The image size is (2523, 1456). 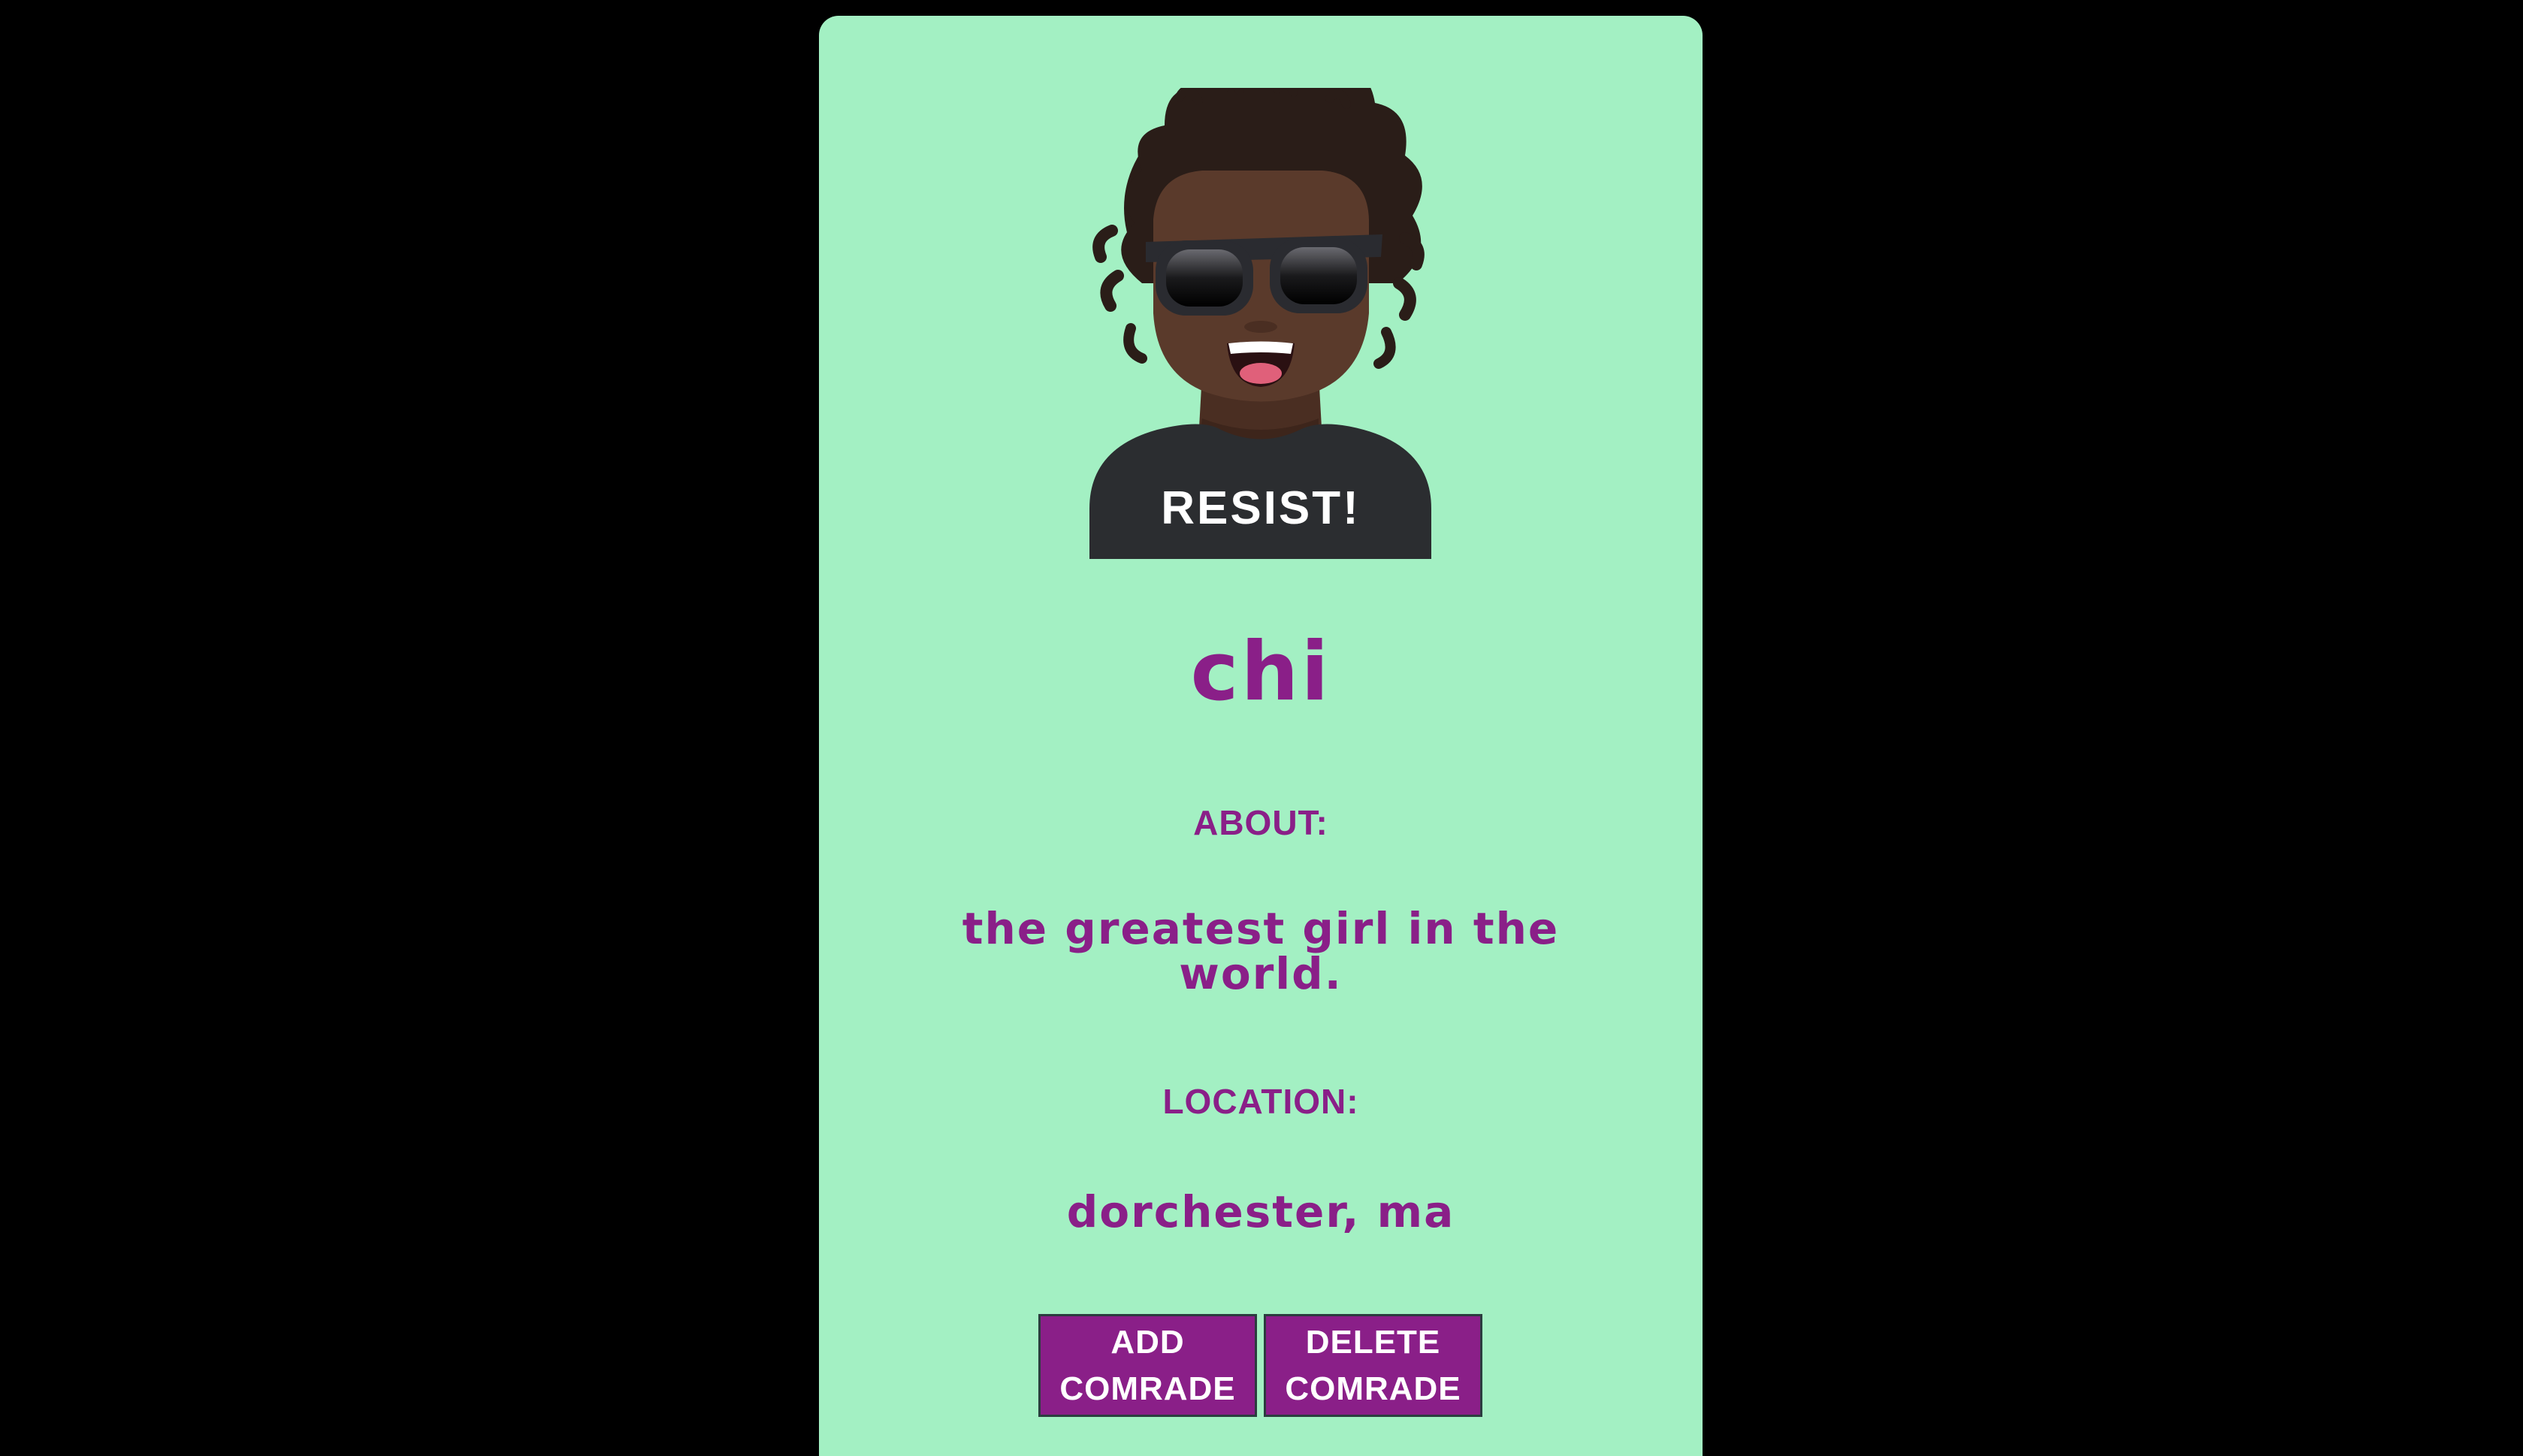 What do you see at coordinates (1373, 1365) in the screenshot?
I see `delete-comrade-button: DELETE COMRADE` at bounding box center [1373, 1365].